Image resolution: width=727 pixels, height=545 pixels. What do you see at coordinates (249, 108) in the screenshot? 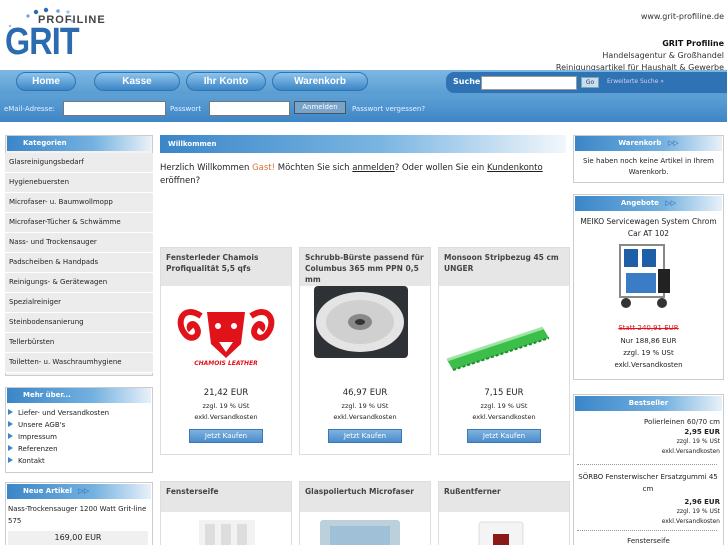
I see `password-field` at bounding box center [249, 108].